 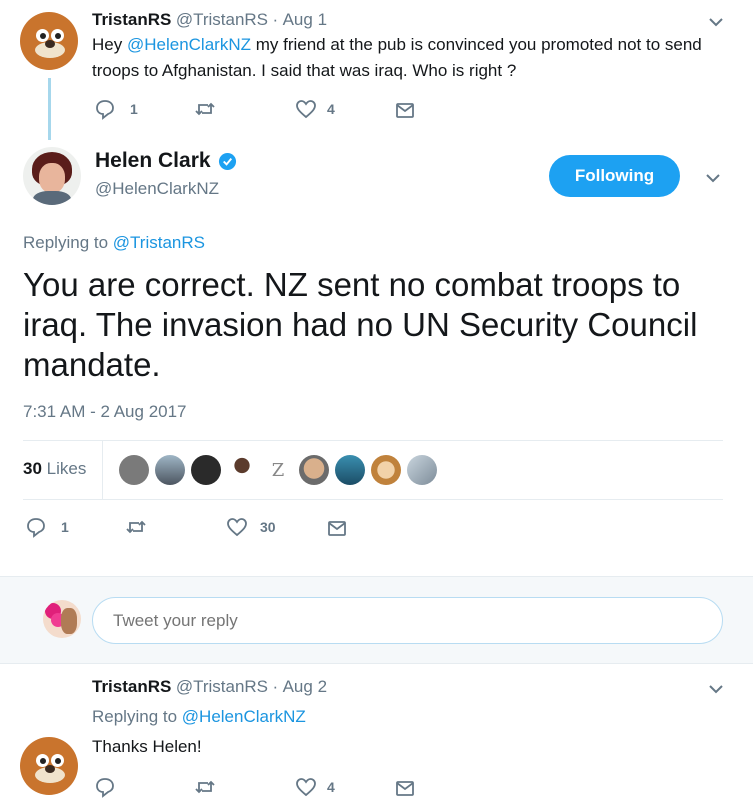 I want to click on main-dm-button, so click(x=337, y=528).